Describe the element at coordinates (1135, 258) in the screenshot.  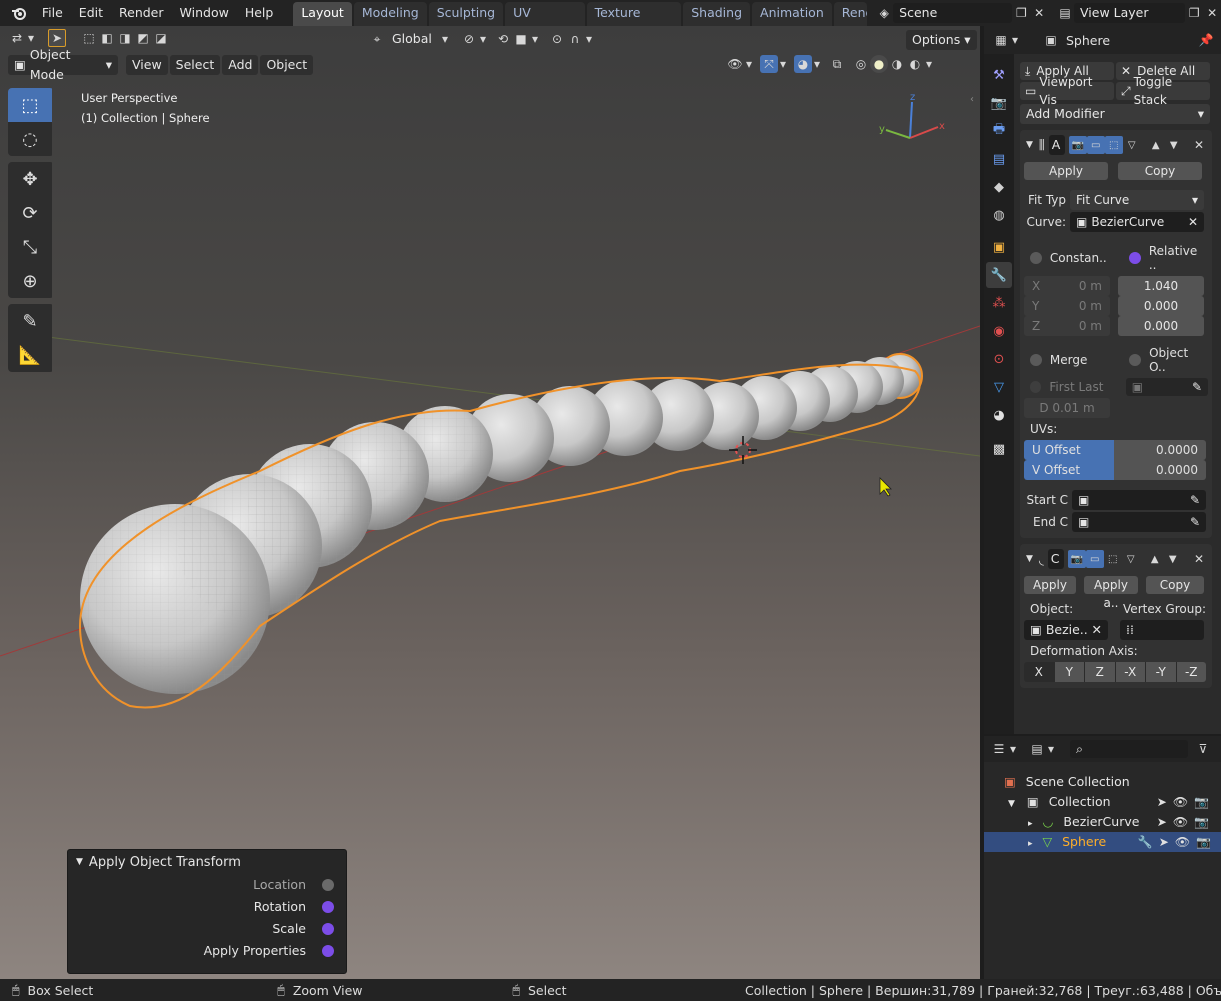
I see `relative-offset-toggle` at that location.